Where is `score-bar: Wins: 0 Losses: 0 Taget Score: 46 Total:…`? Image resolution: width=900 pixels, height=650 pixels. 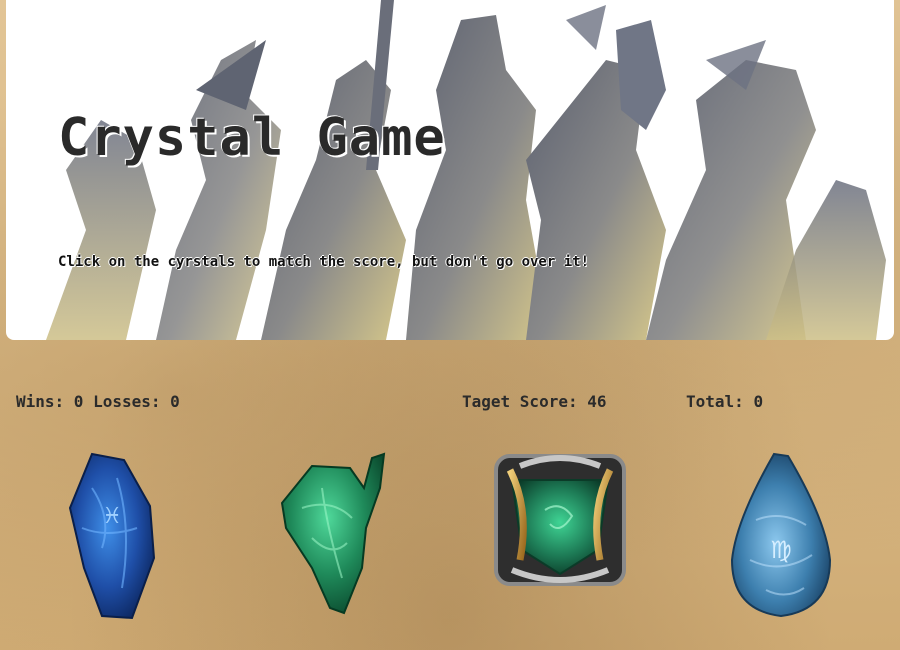 score-bar: Wins: 0 Losses: 0 Taget Score: 46 Total:… is located at coordinates (450, 406).